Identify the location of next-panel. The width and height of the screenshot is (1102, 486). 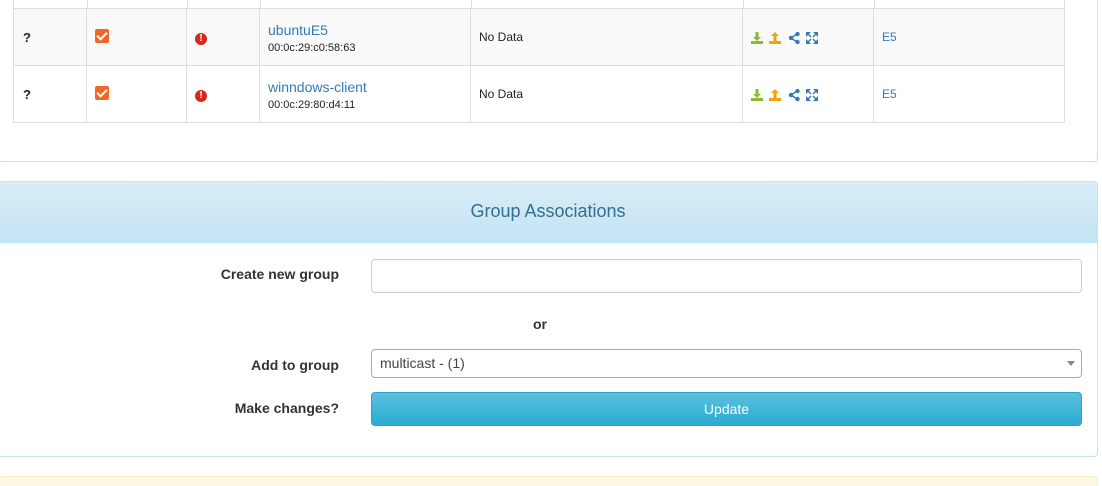
(549, 481).